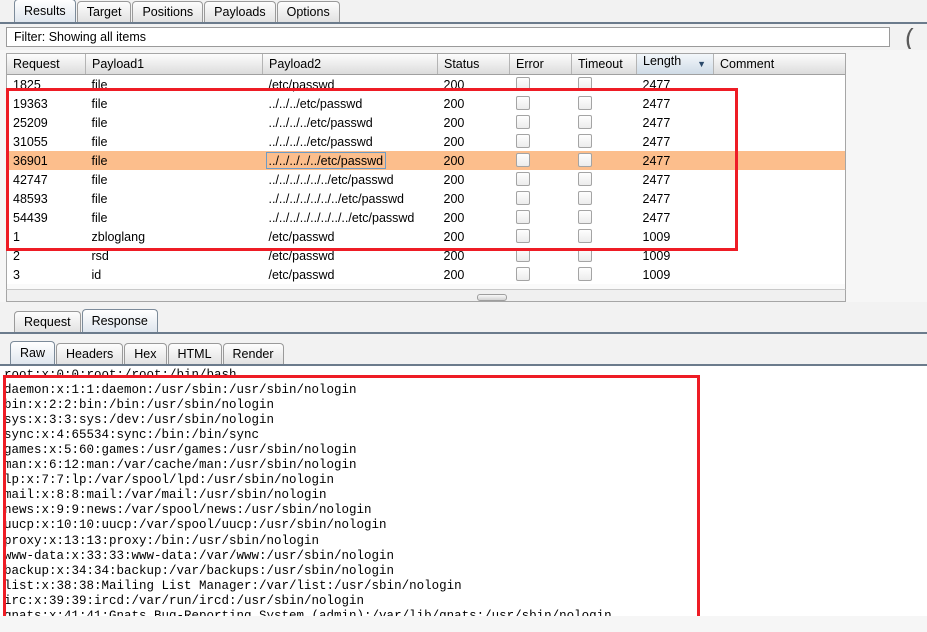  What do you see at coordinates (46, 217) in the screenshot?
I see `cell-request: 54439` at bounding box center [46, 217].